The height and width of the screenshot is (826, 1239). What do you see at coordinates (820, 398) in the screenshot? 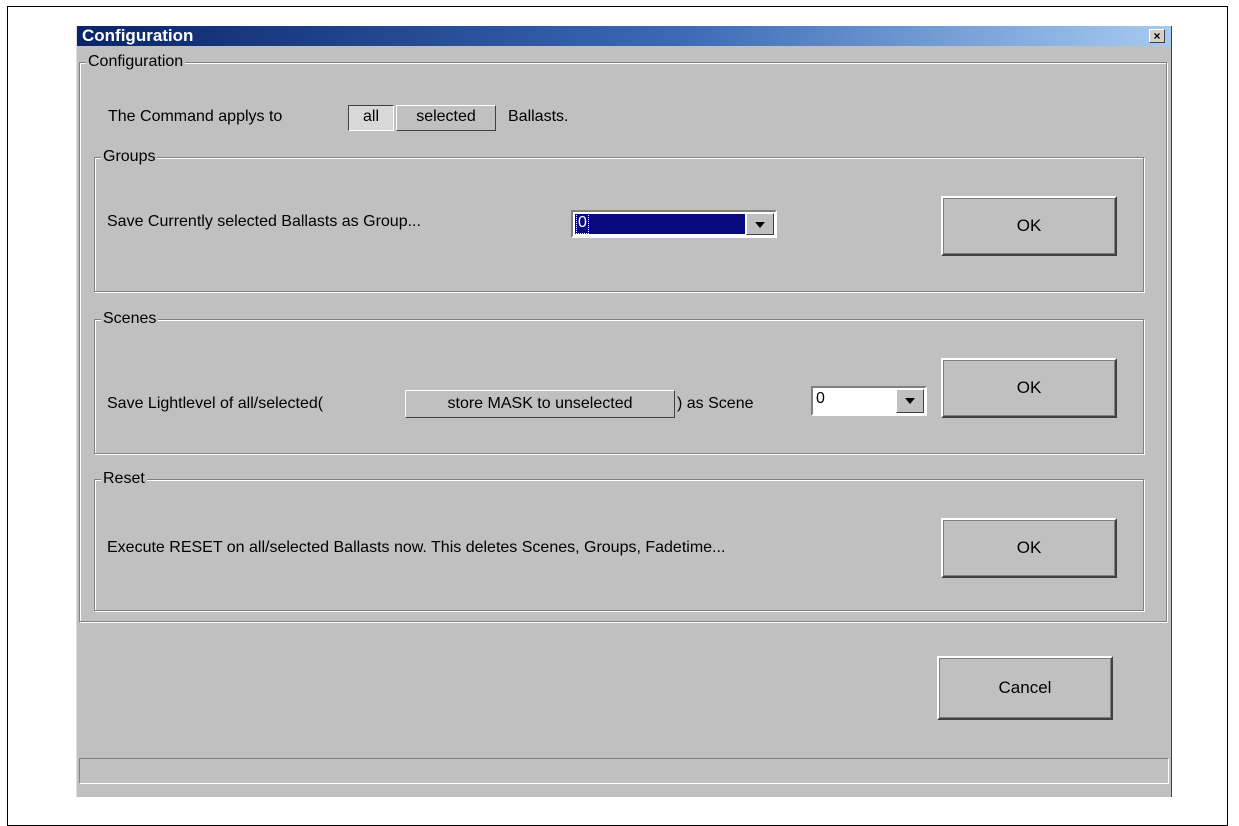
I see `scene-select-value: 0` at bounding box center [820, 398].